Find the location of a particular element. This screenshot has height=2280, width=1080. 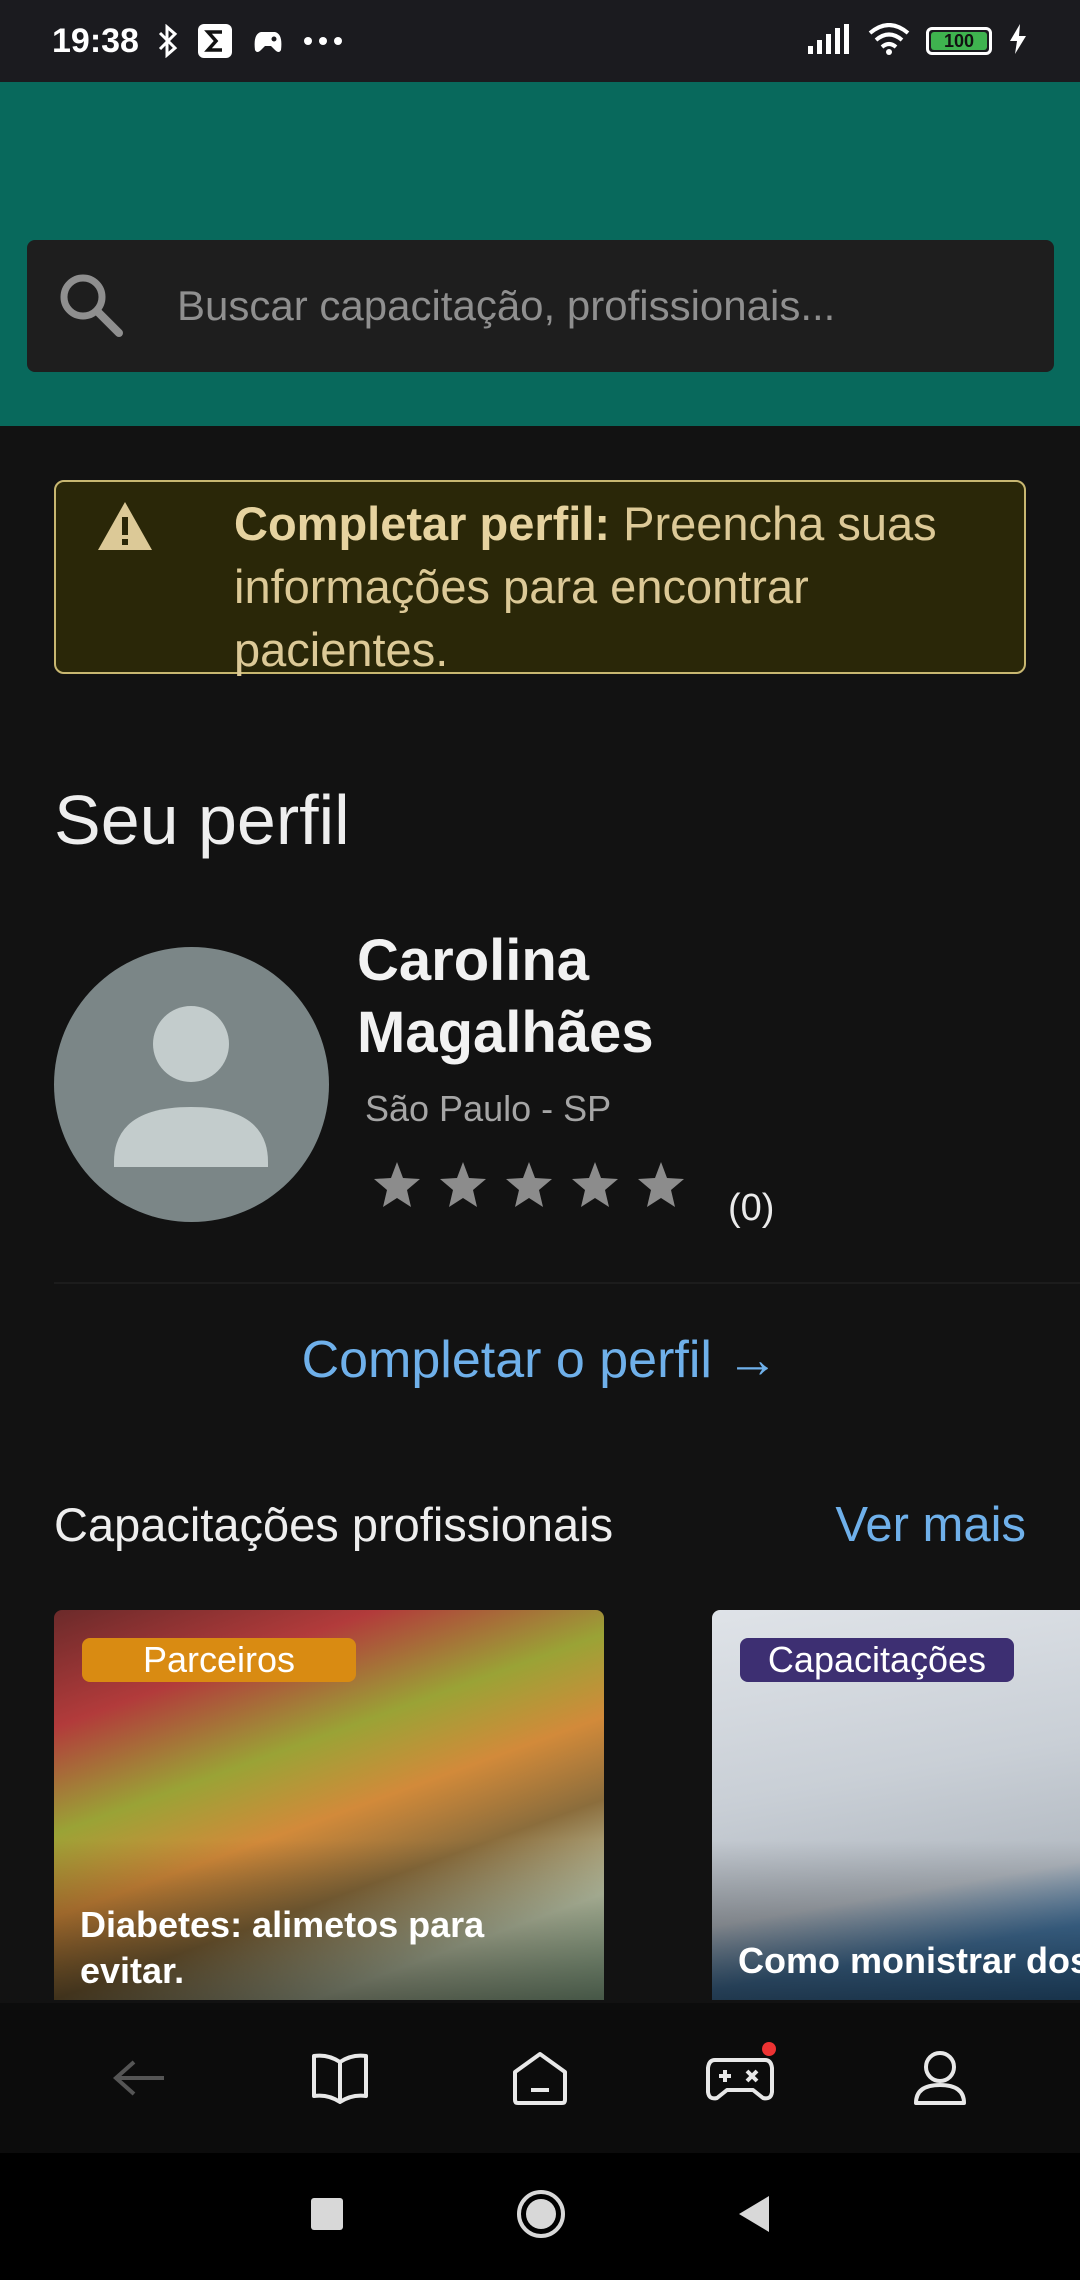

search-input is located at coordinates (587, 306).